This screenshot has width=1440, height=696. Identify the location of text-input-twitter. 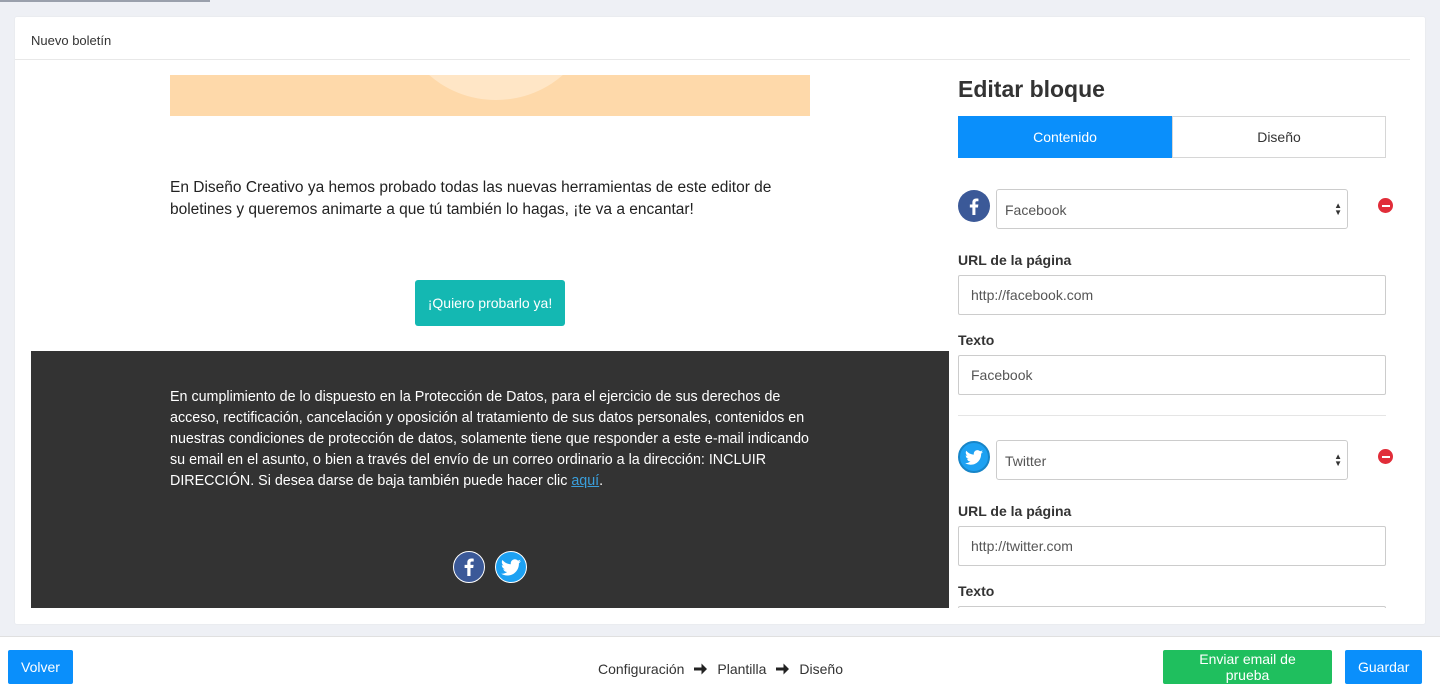
(1172, 607).